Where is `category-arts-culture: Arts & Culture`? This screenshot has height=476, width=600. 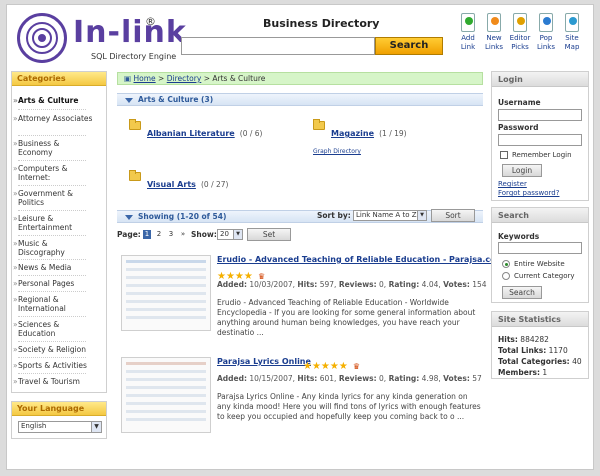 category-arts-culture: Arts & Culture is located at coordinates (53, 100).